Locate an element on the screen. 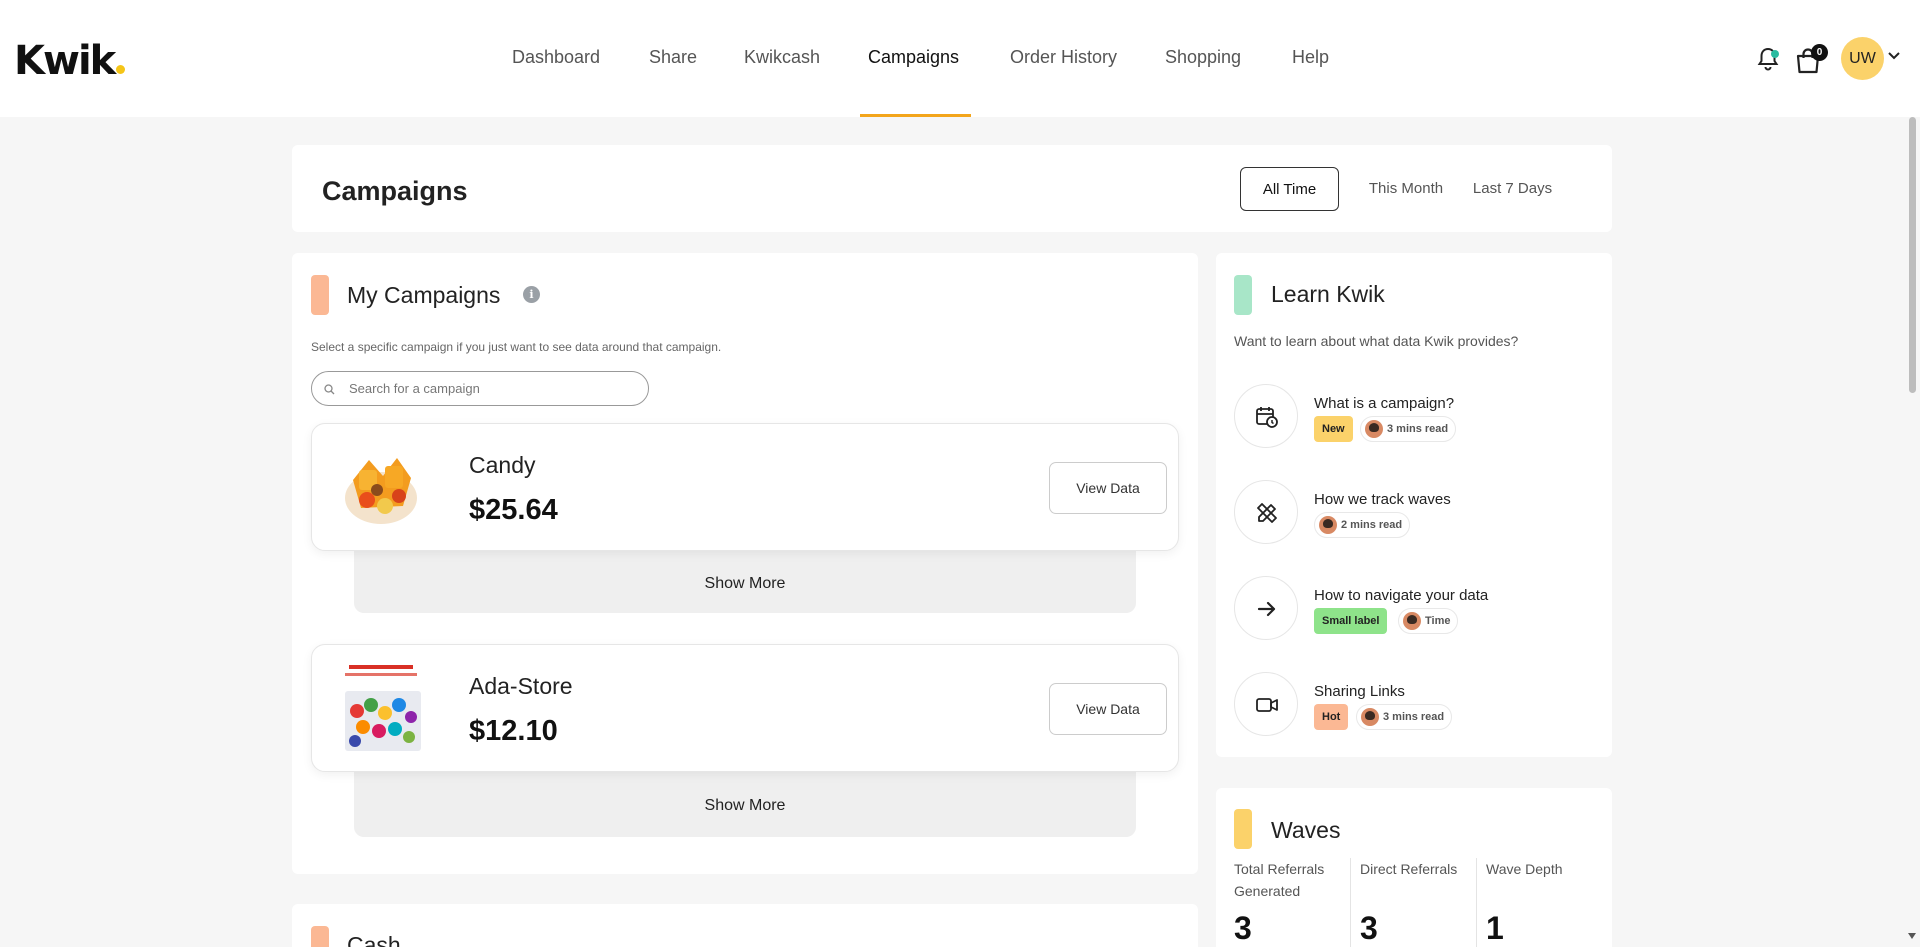 Image resolution: width=1920 pixels, height=947 pixels. hot-tag: Hot is located at coordinates (1331, 717).